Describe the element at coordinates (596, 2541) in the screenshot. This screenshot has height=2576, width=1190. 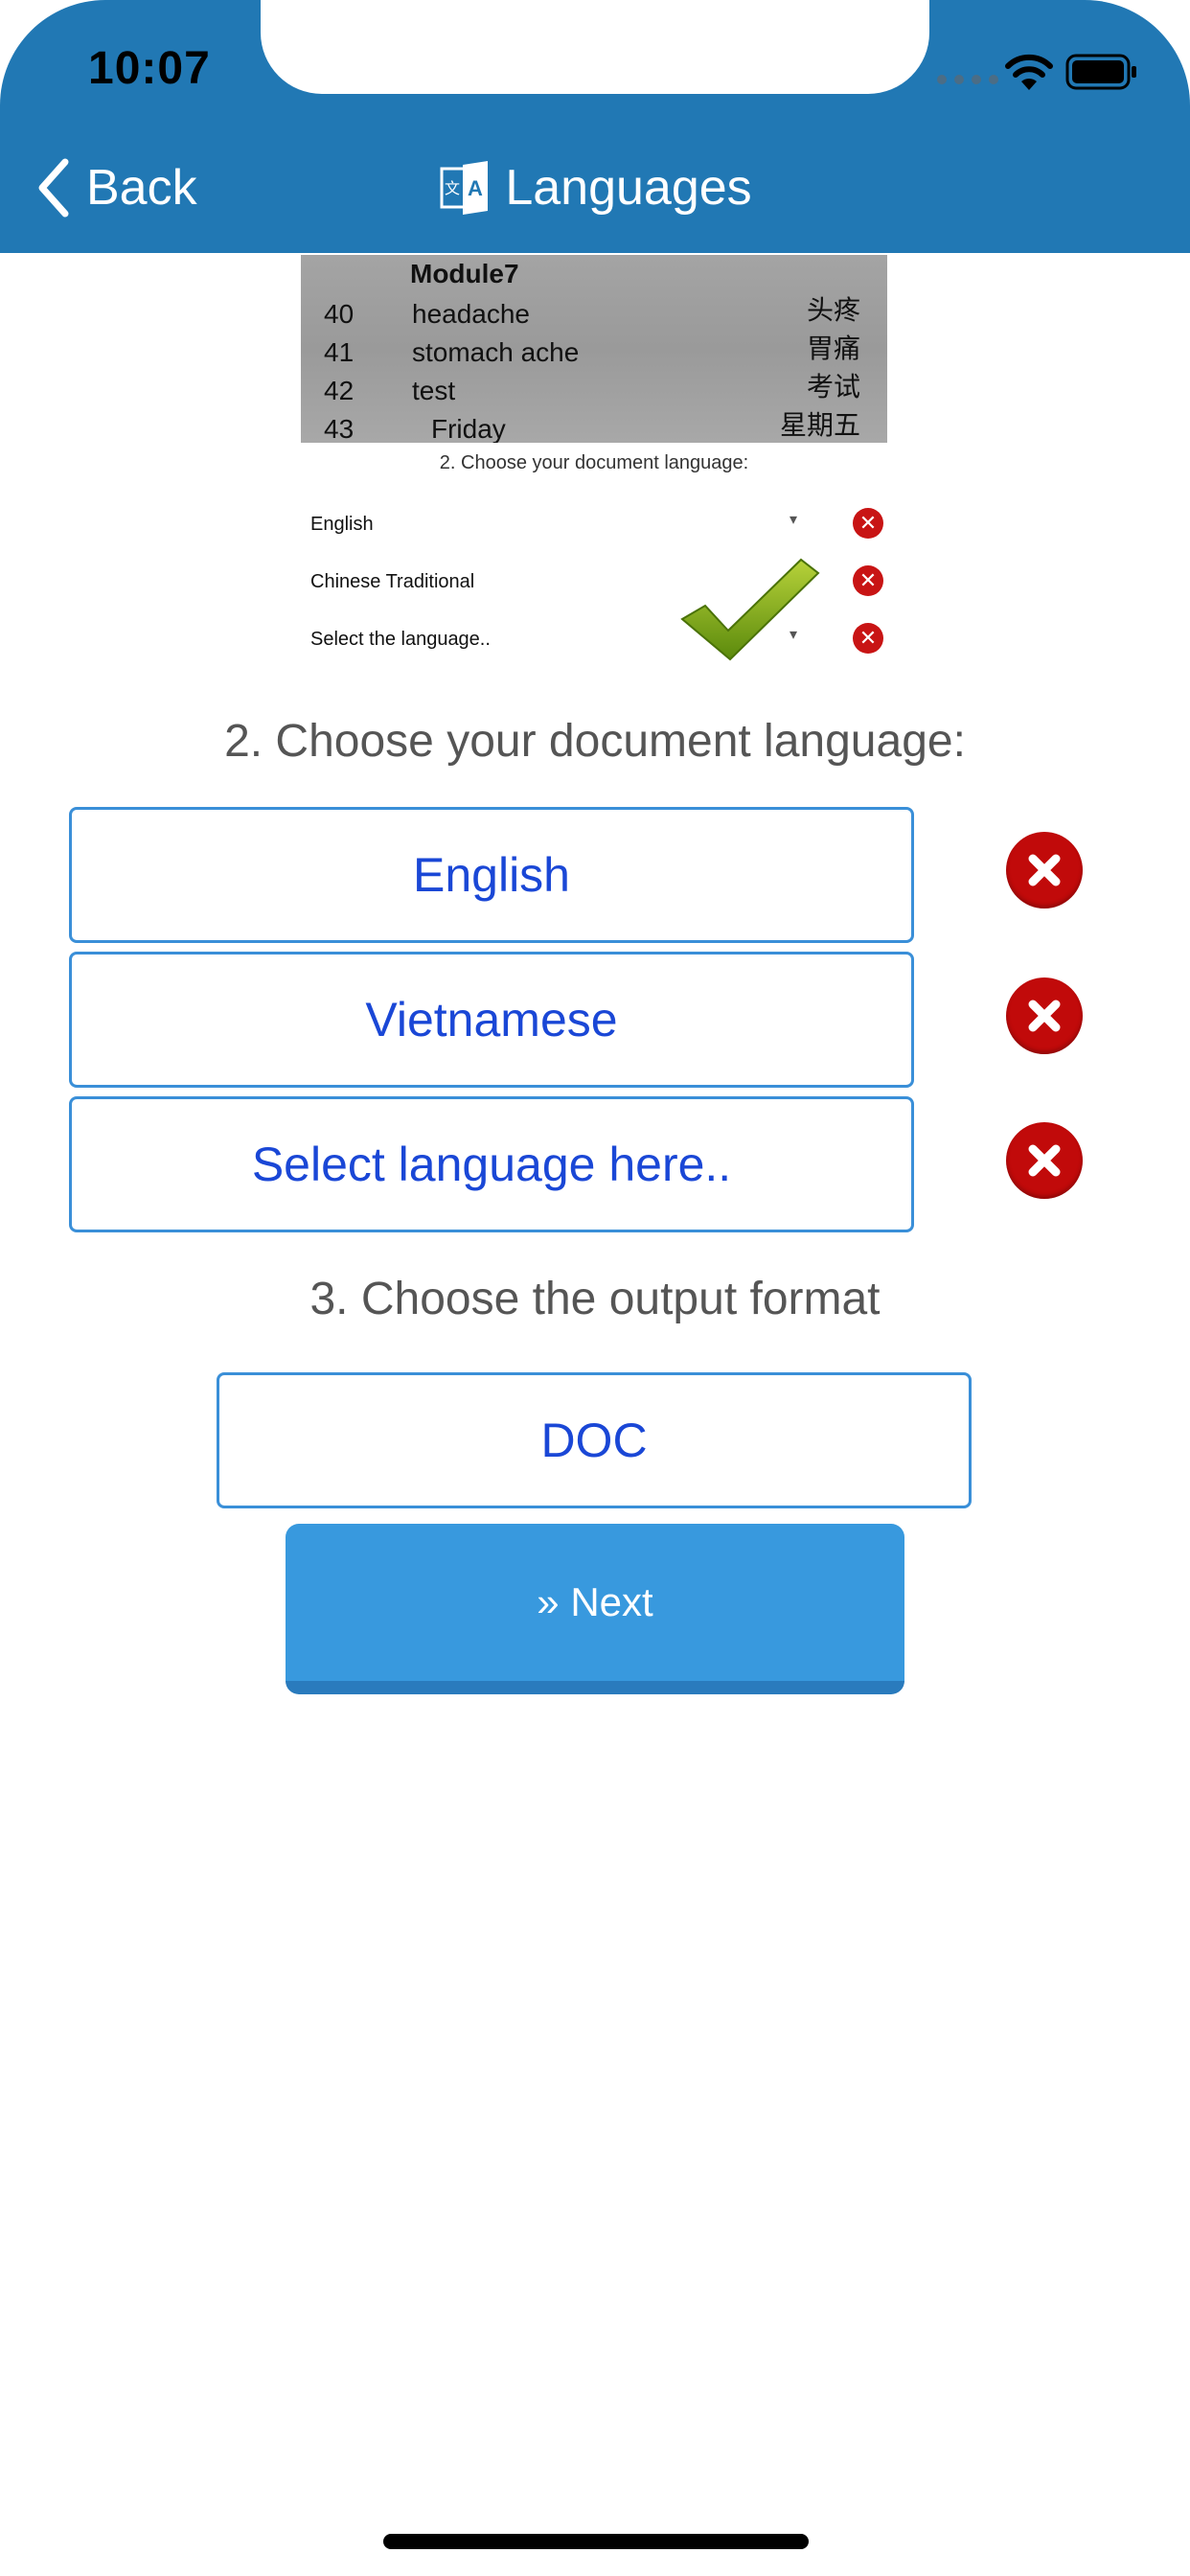
I see `home-indicator` at that location.